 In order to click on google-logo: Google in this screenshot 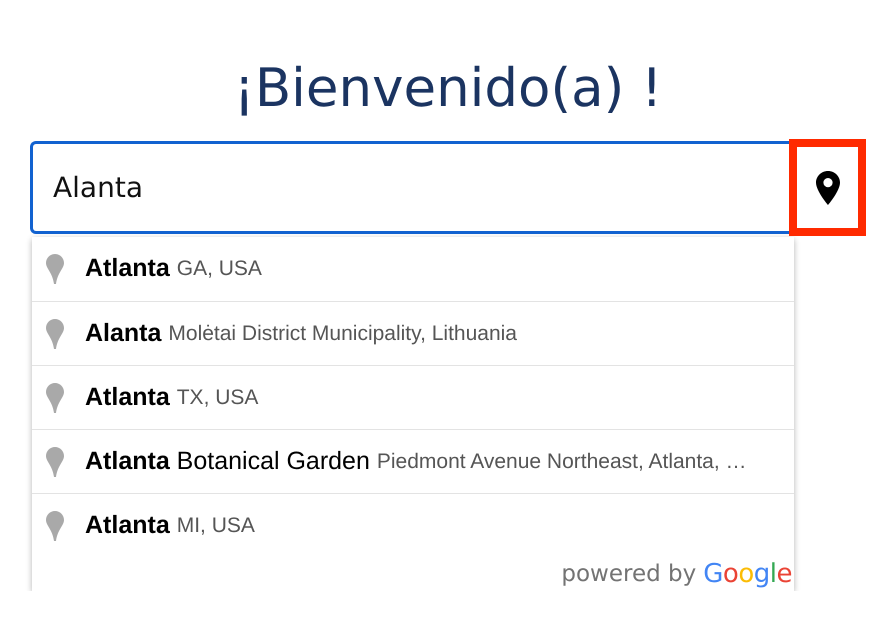, I will do `click(747, 574)`.